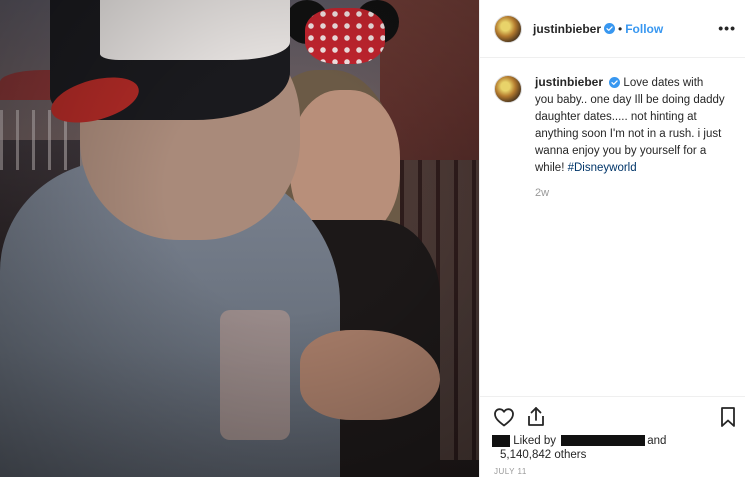 The width and height of the screenshot is (745, 477). What do you see at coordinates (543, 455) in the screenshot?
I see `likes-count: 5,140,842 others` at bounding box center [543, 455].